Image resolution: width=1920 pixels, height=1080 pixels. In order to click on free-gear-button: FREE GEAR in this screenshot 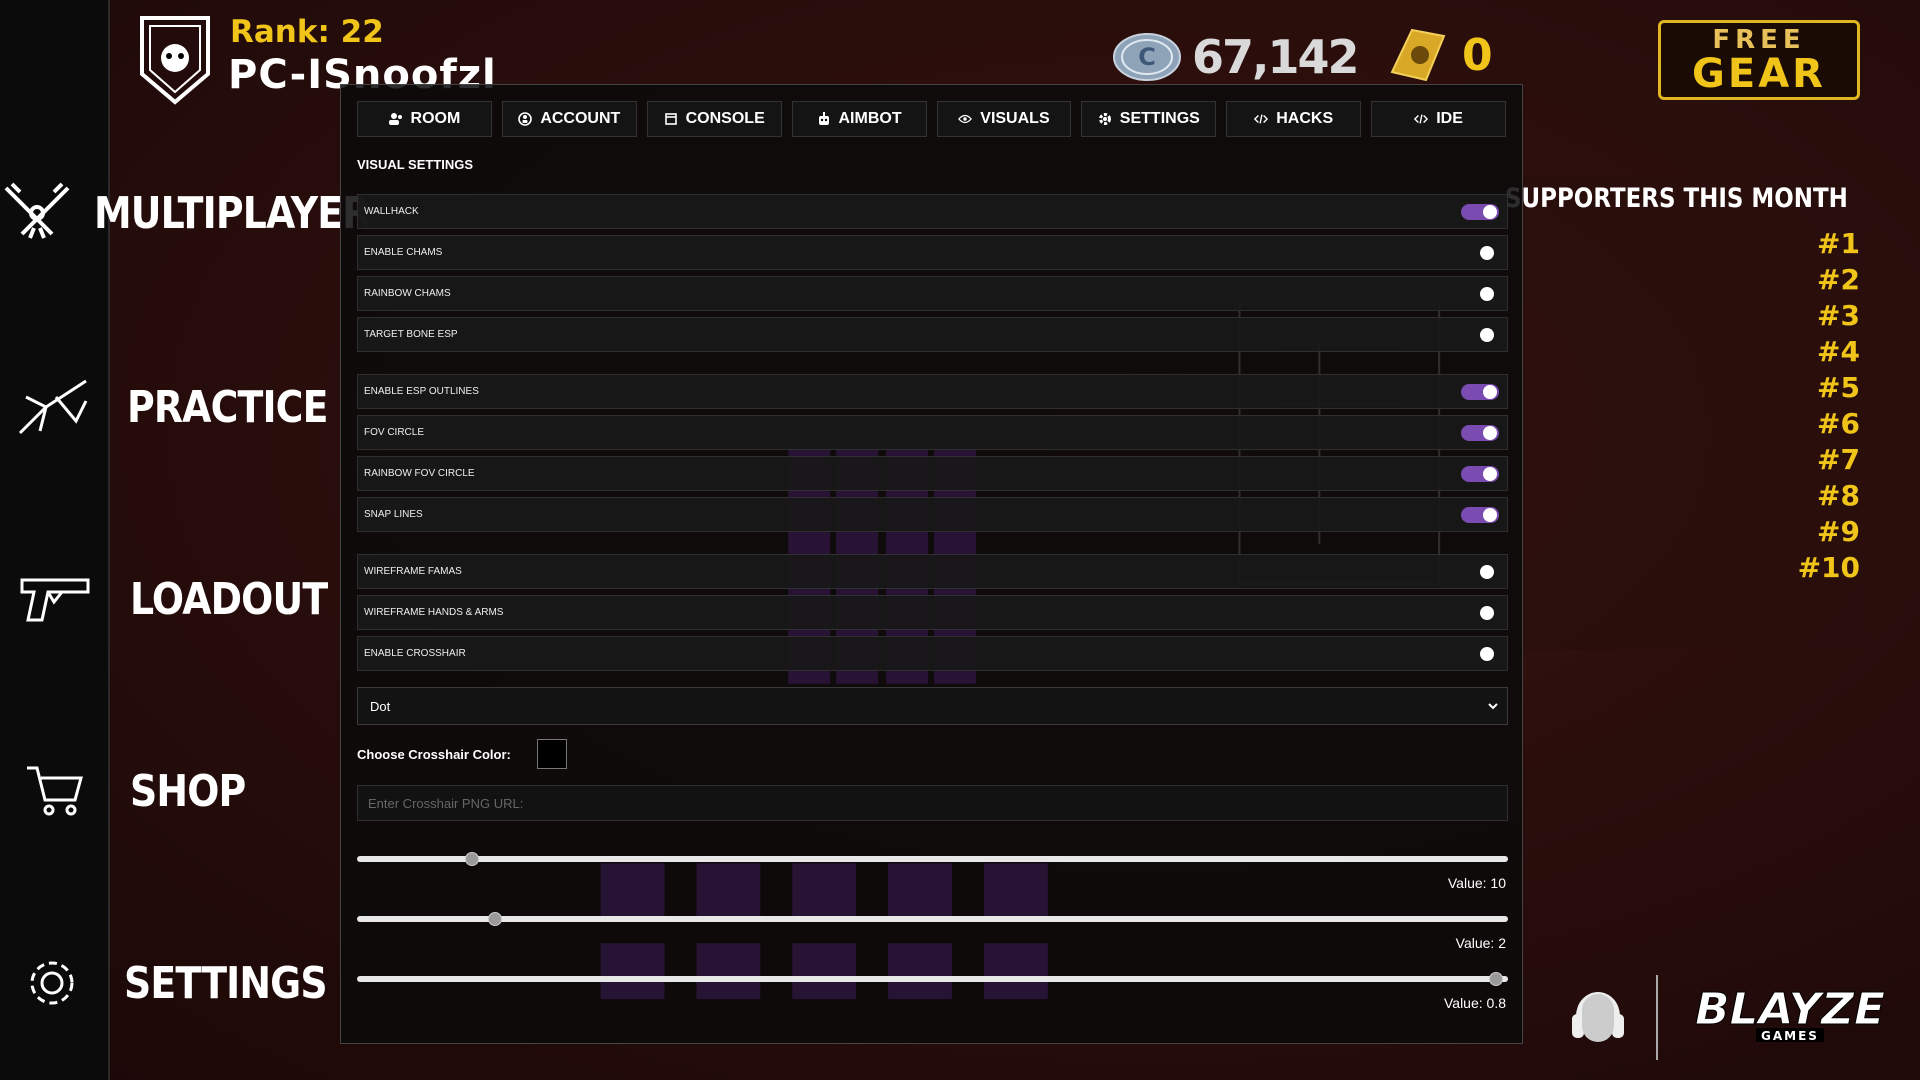, I will do `click(1759, 60)`.